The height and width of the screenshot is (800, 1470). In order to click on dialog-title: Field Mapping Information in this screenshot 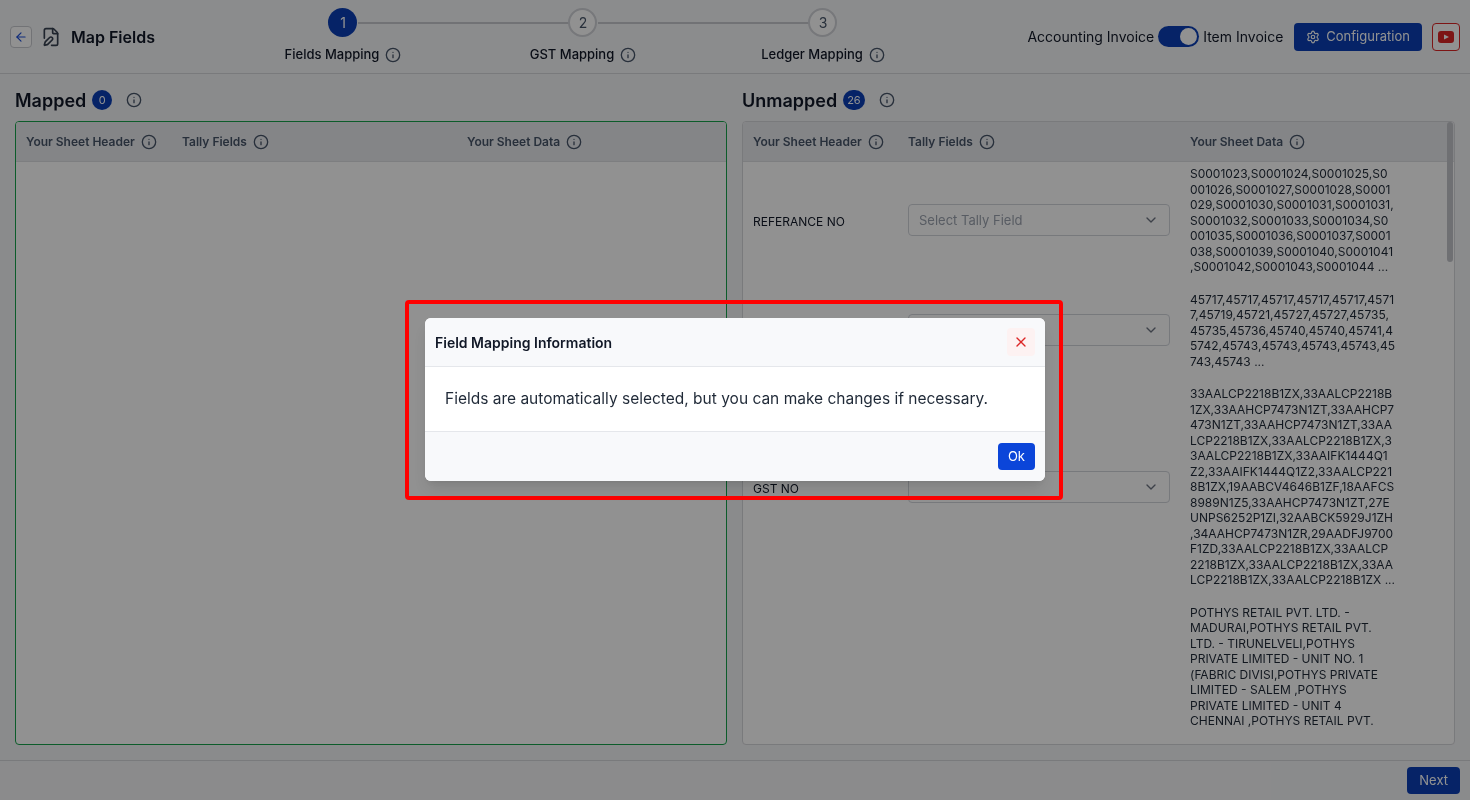, I will do `click(524, 342)`.